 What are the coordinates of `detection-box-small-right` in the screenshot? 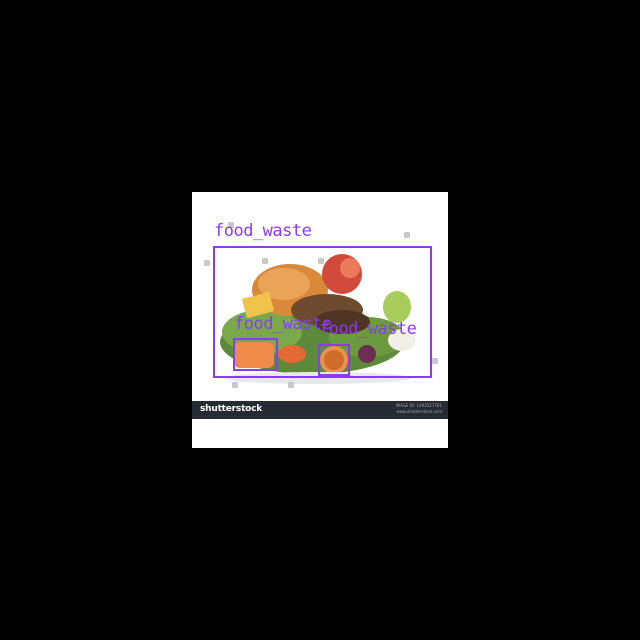 It's located at (334, 360).